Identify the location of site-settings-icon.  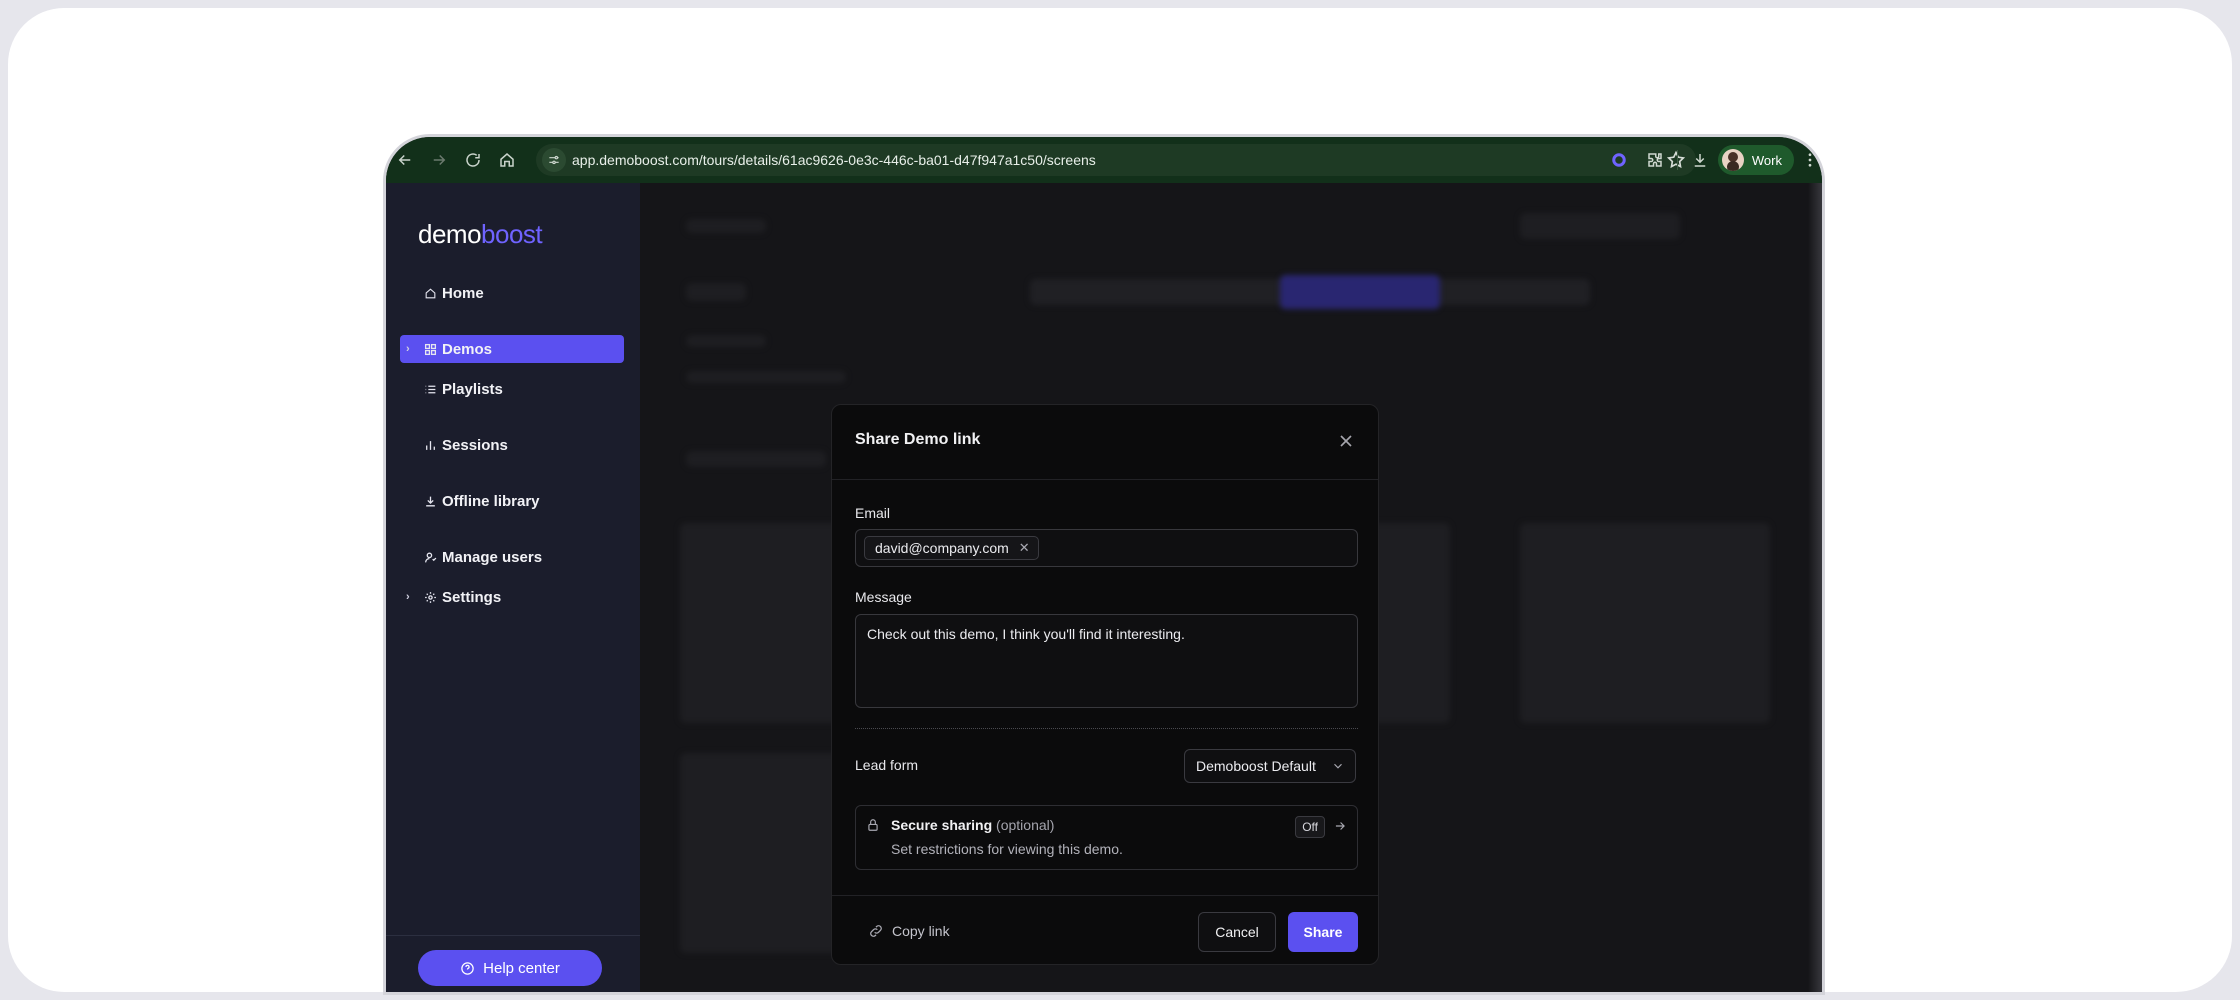
(554, 160).